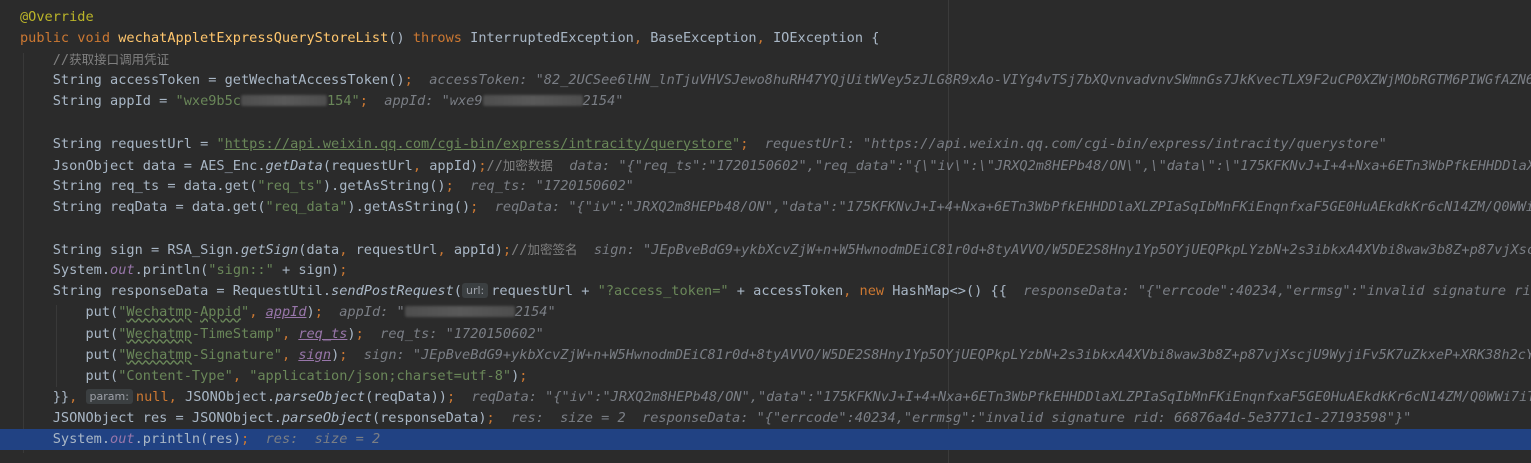 The image size is (1531, 463). What do you see at coordinates (552, 250) in the screenshot?
I see `code-comment: 加密签名` at bounding box center [552, 250].